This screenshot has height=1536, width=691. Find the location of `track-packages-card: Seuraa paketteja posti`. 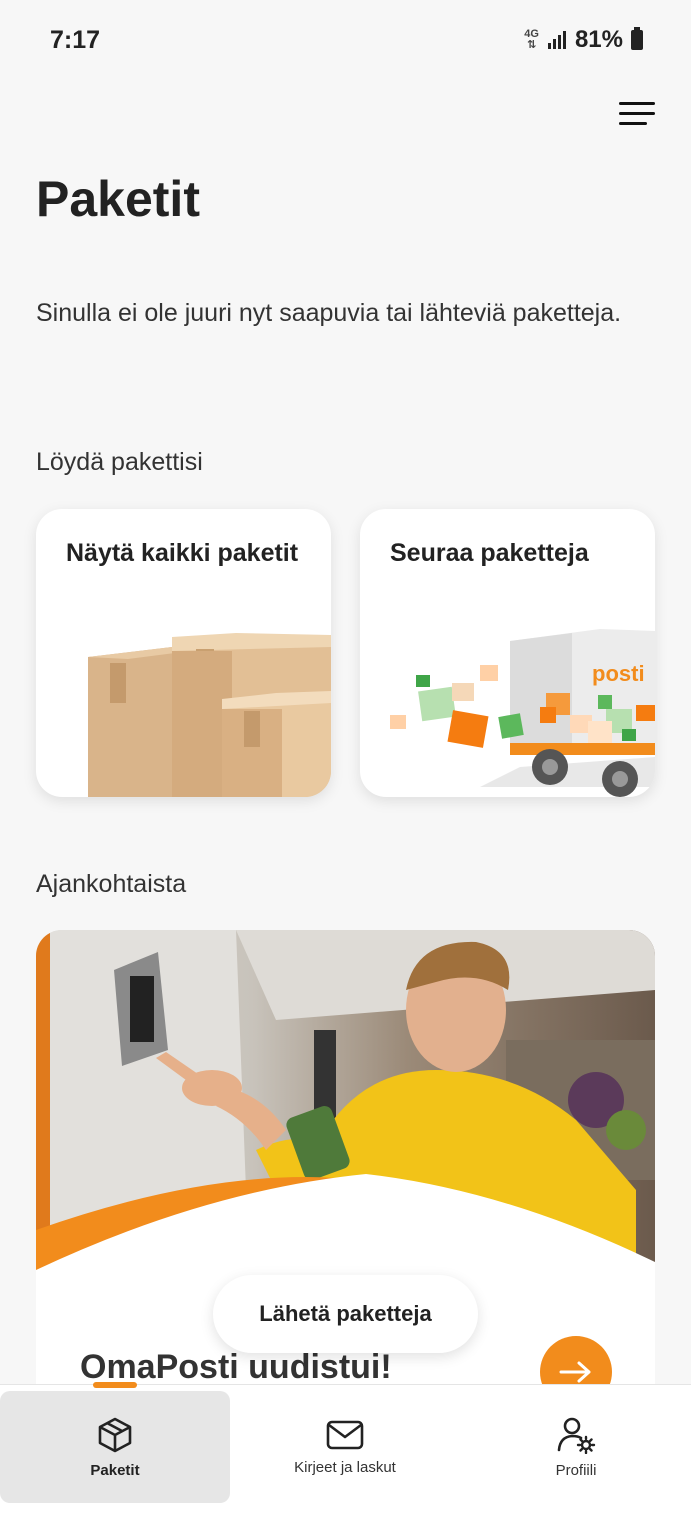

track-packages-card: Seuraa paketteja posti is located at coordinates (507, 653).